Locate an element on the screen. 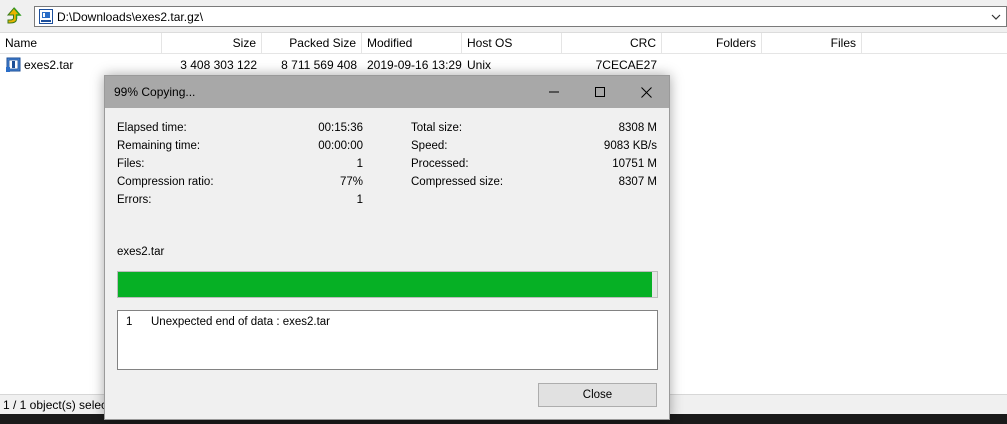 The height and width of the screenshot is (424, 1007). file-host-os: Unix is located at coordinates (479, 65).